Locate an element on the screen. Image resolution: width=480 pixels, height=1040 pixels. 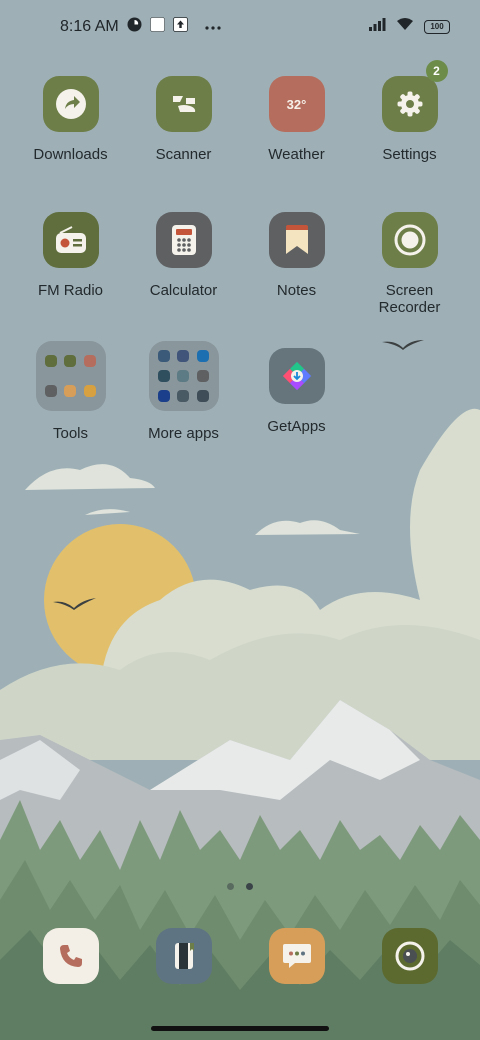
status-bar-right: 100 is located at coordinates (409, 26).